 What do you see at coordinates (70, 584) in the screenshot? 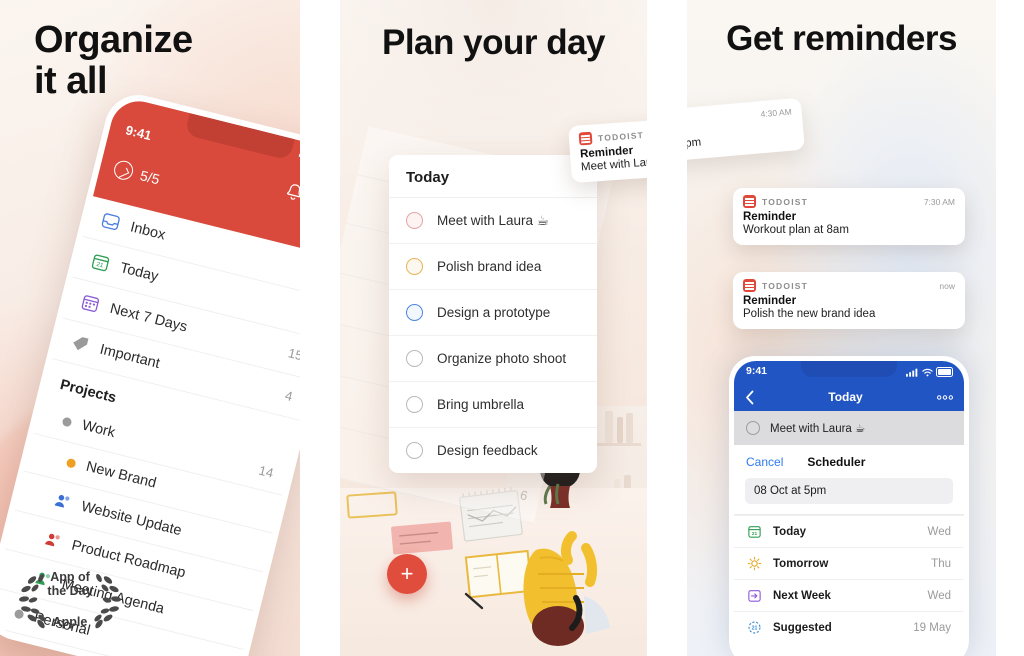
I see `award-title: App of the Day` at bounding box center [70, 584].